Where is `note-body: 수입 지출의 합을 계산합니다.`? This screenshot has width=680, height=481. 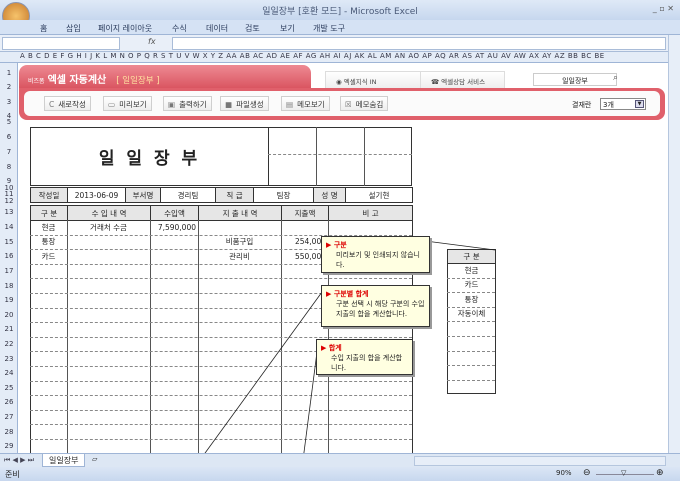 note-body: 수입 지출의 합을 계산합니다. is located at coordinates (367, 363).